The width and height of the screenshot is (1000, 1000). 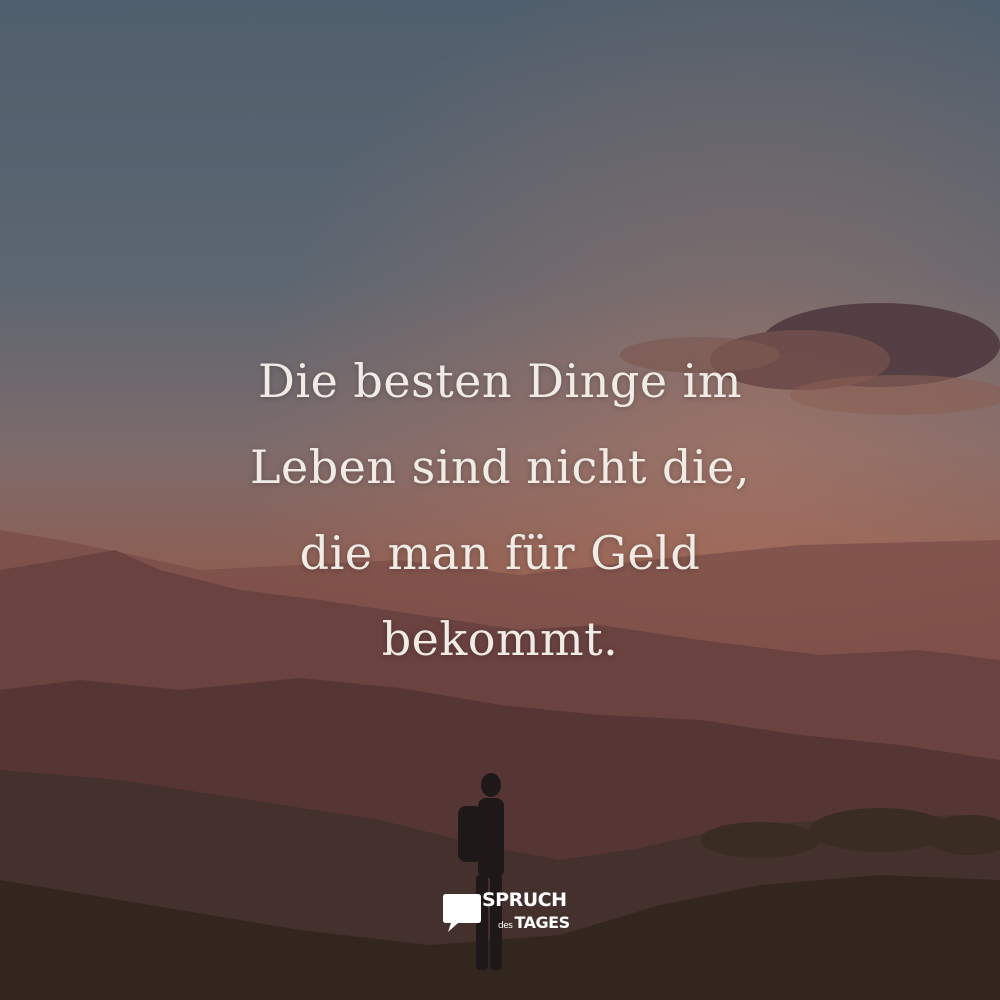 I want to click on logo-line-2-main: TAGES, so click(x=542, y=922).